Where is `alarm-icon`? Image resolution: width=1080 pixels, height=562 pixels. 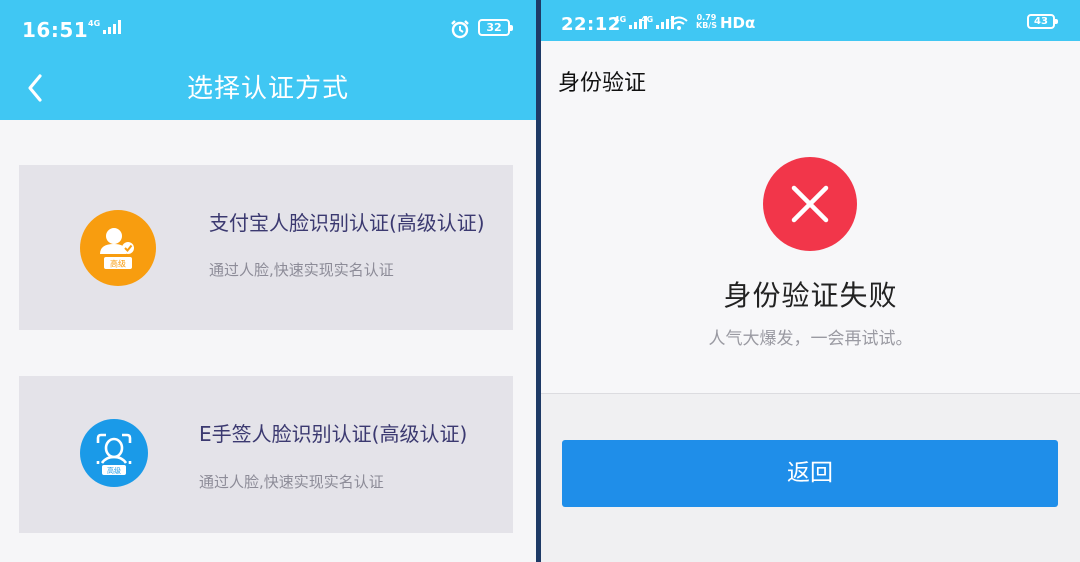 alarm-icon is located at coordinates (460, 29).